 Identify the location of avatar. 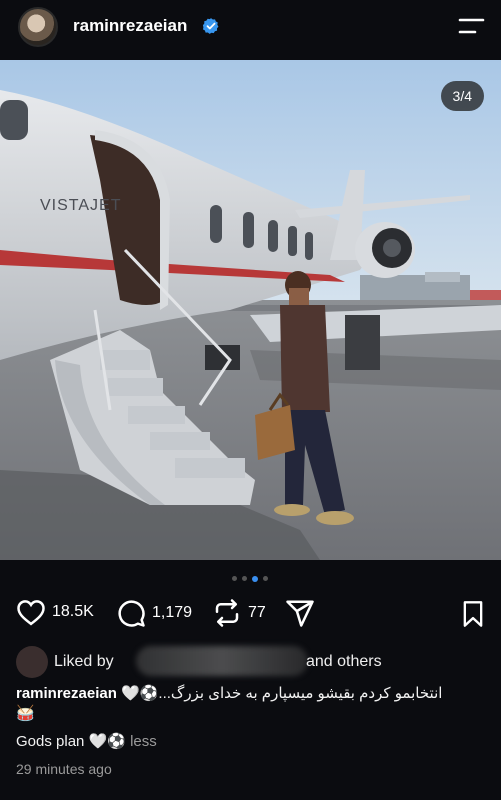
(38, 27).